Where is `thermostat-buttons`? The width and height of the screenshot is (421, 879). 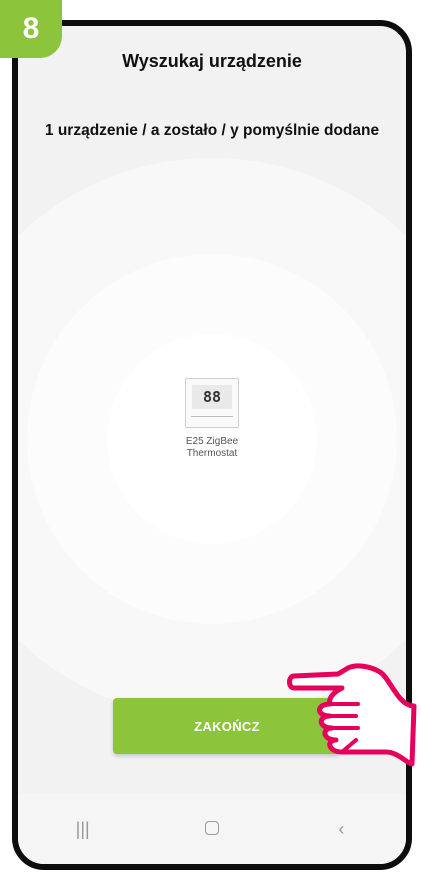
thermostat-buttons is located at coordinates (212, 419).